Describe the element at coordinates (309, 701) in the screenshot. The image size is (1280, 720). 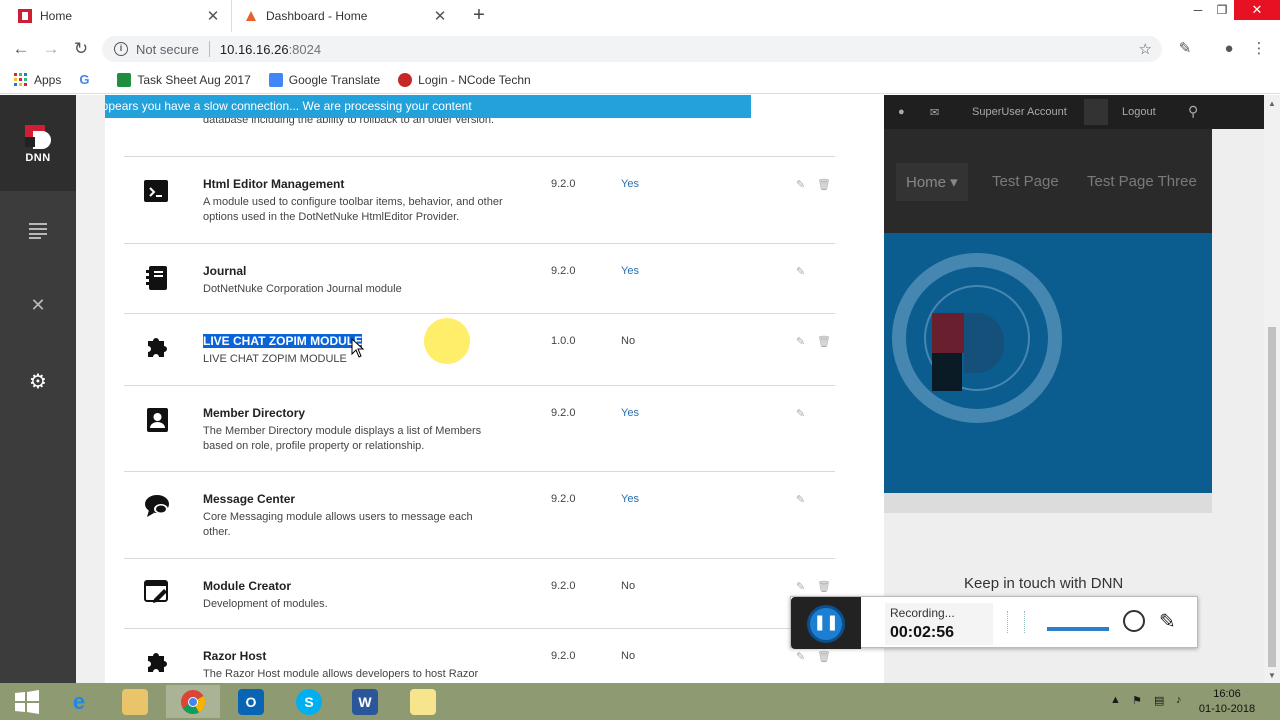
I see `taskbar-skype: S` at that location.